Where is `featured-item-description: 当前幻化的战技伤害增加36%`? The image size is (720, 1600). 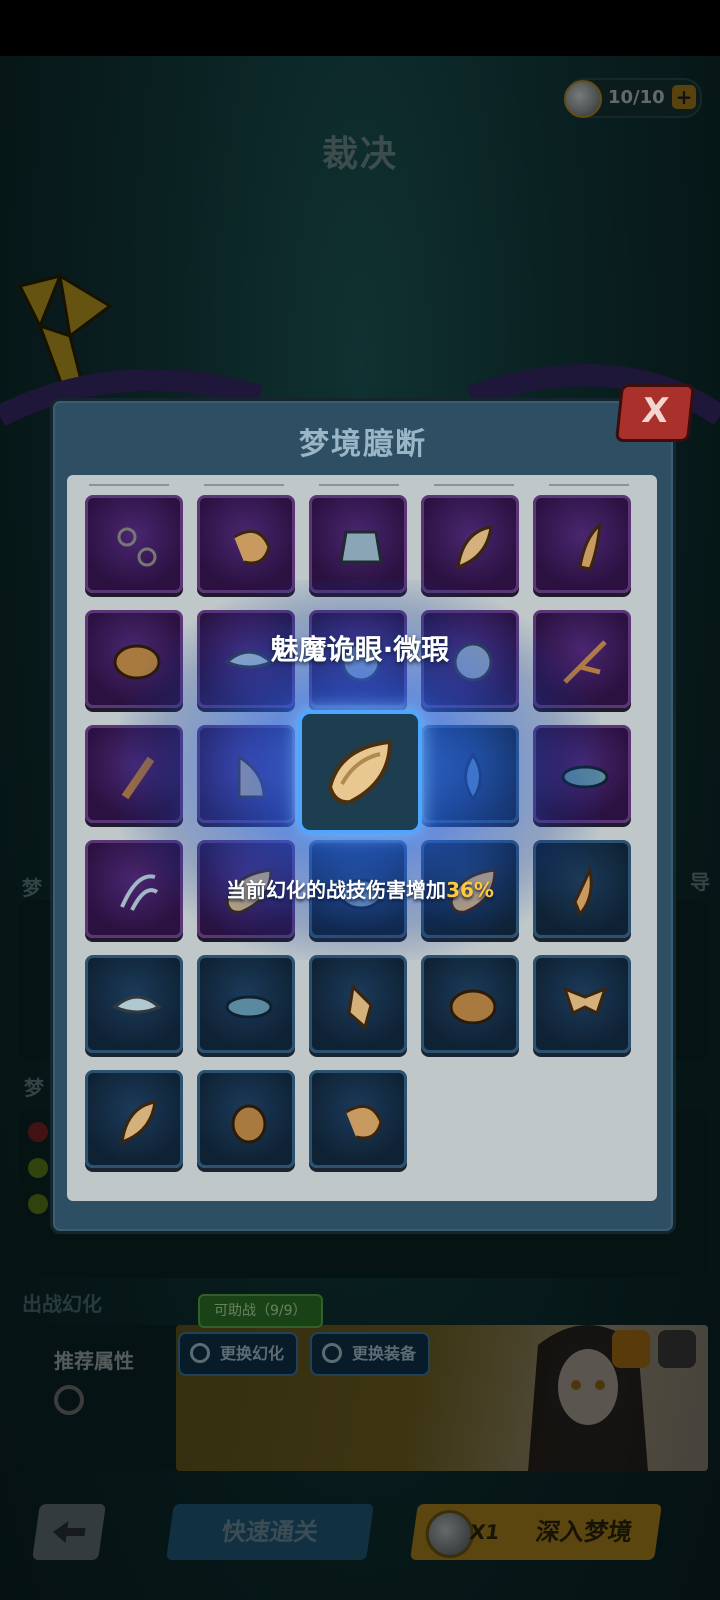
featured-item-description: 当前幻化的战技伤害增加36% is located at coordinates (360, 888).